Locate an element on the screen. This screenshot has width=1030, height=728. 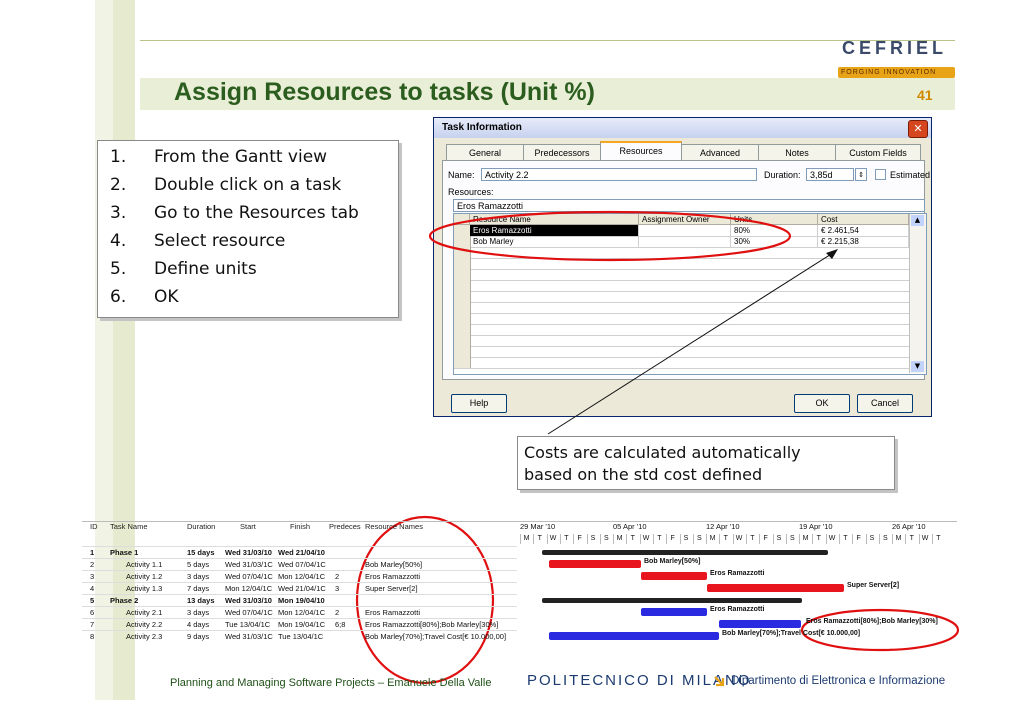
gantt-cell: Activity 1.2 is located at coordinates (144, 576).